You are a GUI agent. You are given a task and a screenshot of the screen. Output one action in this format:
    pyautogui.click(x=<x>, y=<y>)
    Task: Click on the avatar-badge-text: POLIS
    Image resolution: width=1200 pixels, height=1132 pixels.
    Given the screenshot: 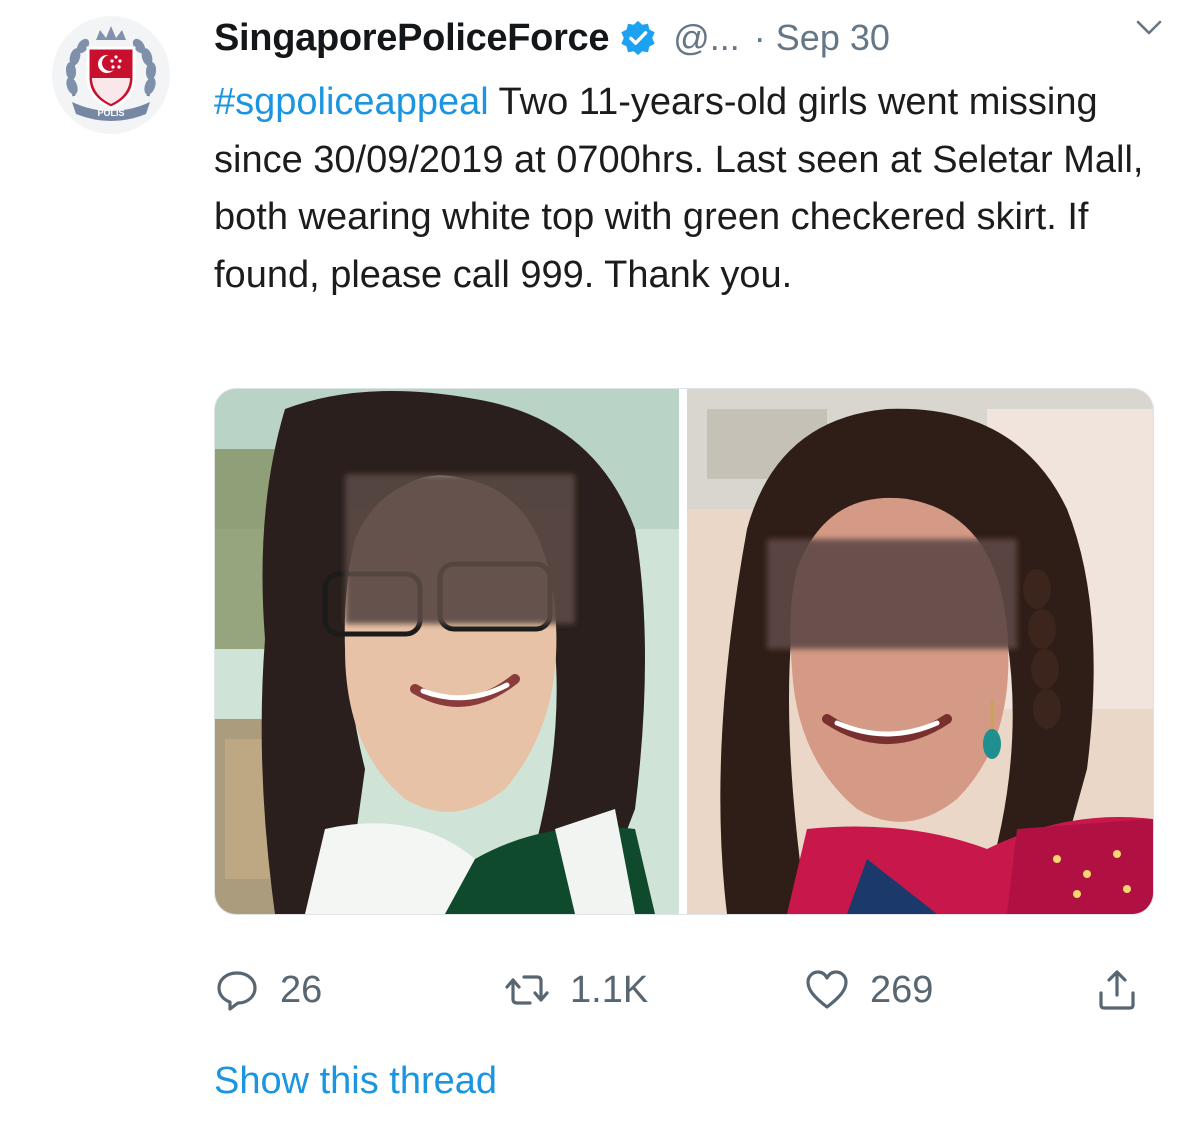 What is the action you would take?
    pyautogui.click(x=110, y=113)
    